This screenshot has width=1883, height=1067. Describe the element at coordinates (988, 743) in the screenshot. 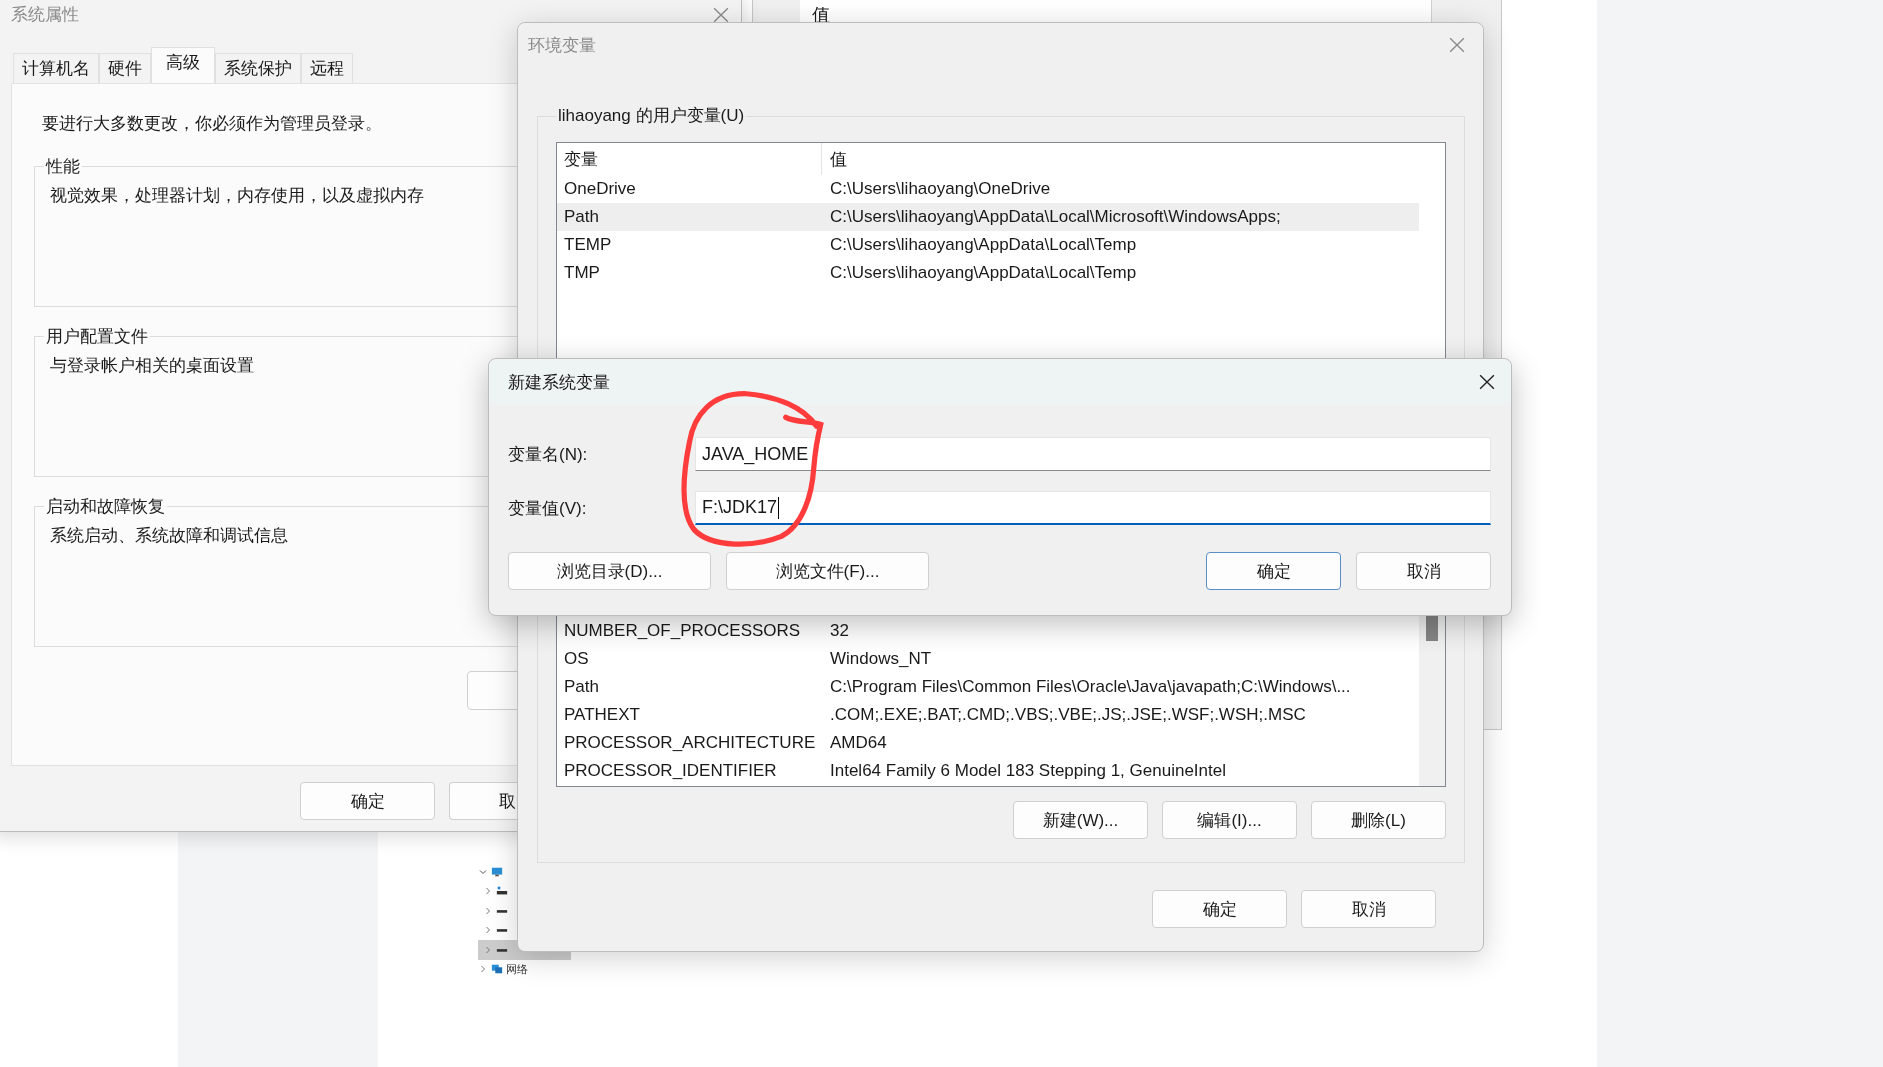

I see `list-row: PROCESSOR_ARCHITECTURE AMD64` at that location.